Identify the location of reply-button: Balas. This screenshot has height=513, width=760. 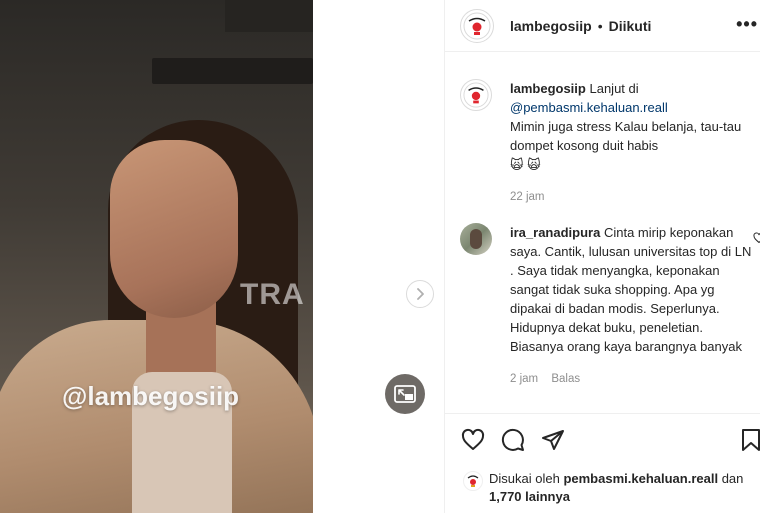
(565, 379).